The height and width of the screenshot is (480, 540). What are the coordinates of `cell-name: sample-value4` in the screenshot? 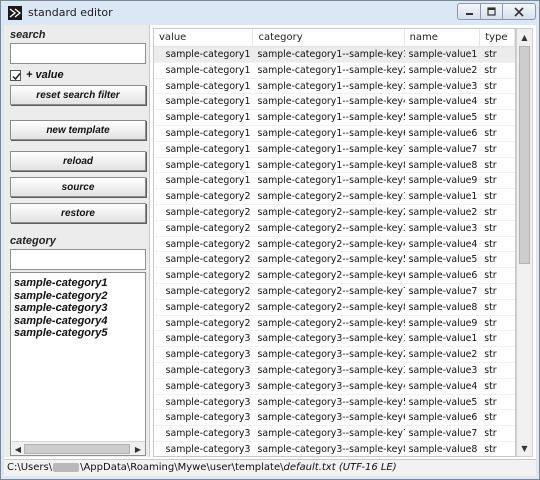 It's located at (443, 386).